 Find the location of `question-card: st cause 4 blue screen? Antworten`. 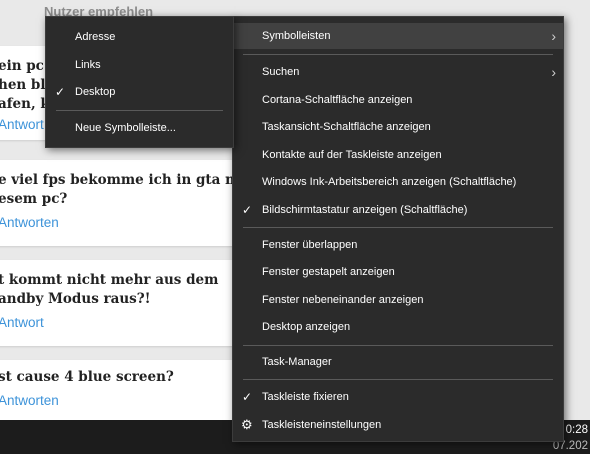

question-card: st cause 4 blue screen? Antworten is located at coordinates (117, 390).